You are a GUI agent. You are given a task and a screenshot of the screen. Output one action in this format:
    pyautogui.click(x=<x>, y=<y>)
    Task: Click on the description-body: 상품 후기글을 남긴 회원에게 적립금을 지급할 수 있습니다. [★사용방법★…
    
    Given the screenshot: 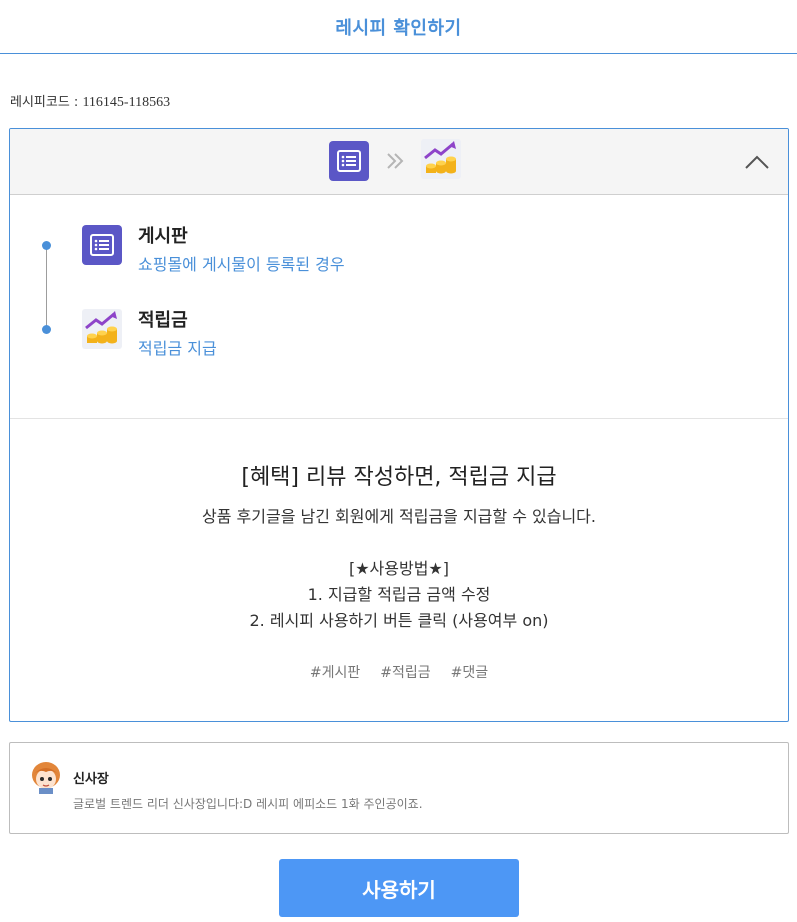 What is the action you would take?
    pyautogui.click(x=399, y=569)
    